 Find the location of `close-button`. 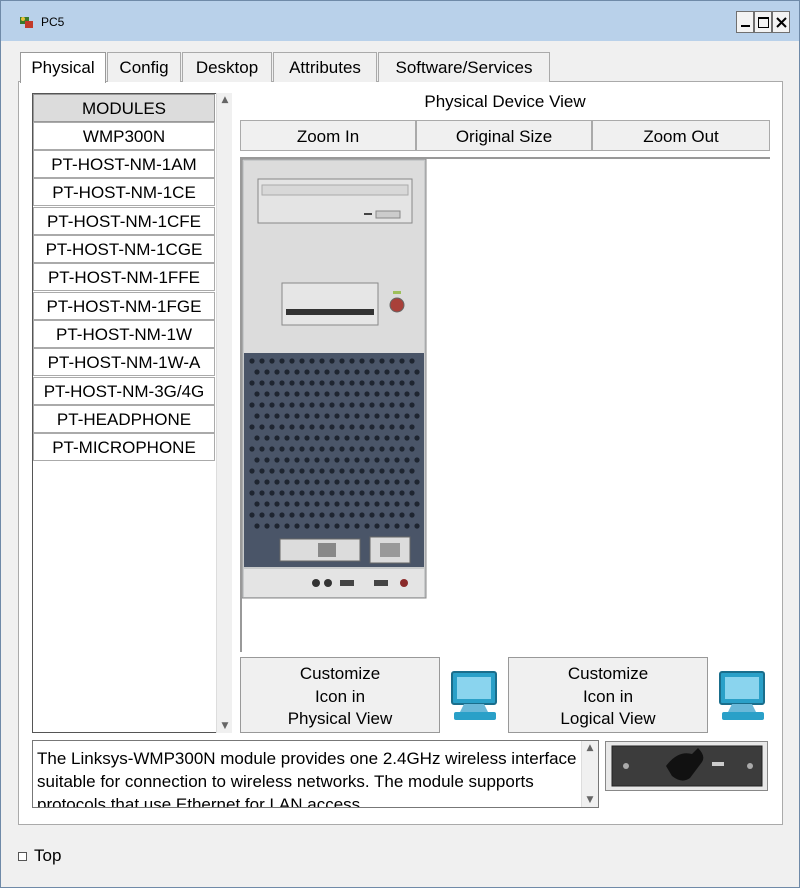

close-button is located at coordinates (781, 22).